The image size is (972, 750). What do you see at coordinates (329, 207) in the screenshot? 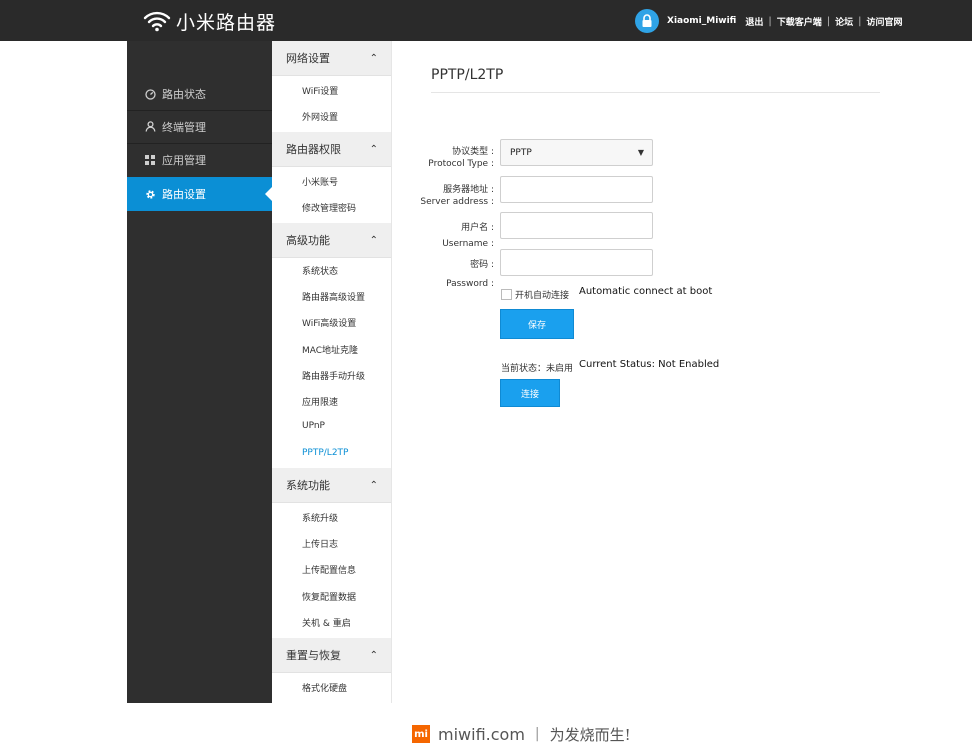
I see `subnav-item-admin-password: 修改管理密码` at bounding box center [329, 207].